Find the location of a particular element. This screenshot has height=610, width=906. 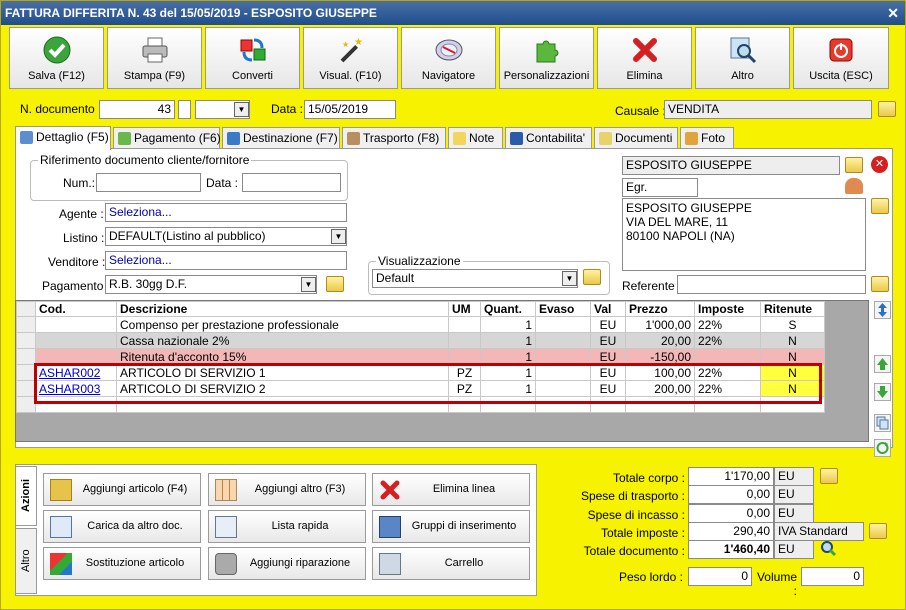

add-repair-button: Aggiungi riparazione is located at coordinates (287, 563).